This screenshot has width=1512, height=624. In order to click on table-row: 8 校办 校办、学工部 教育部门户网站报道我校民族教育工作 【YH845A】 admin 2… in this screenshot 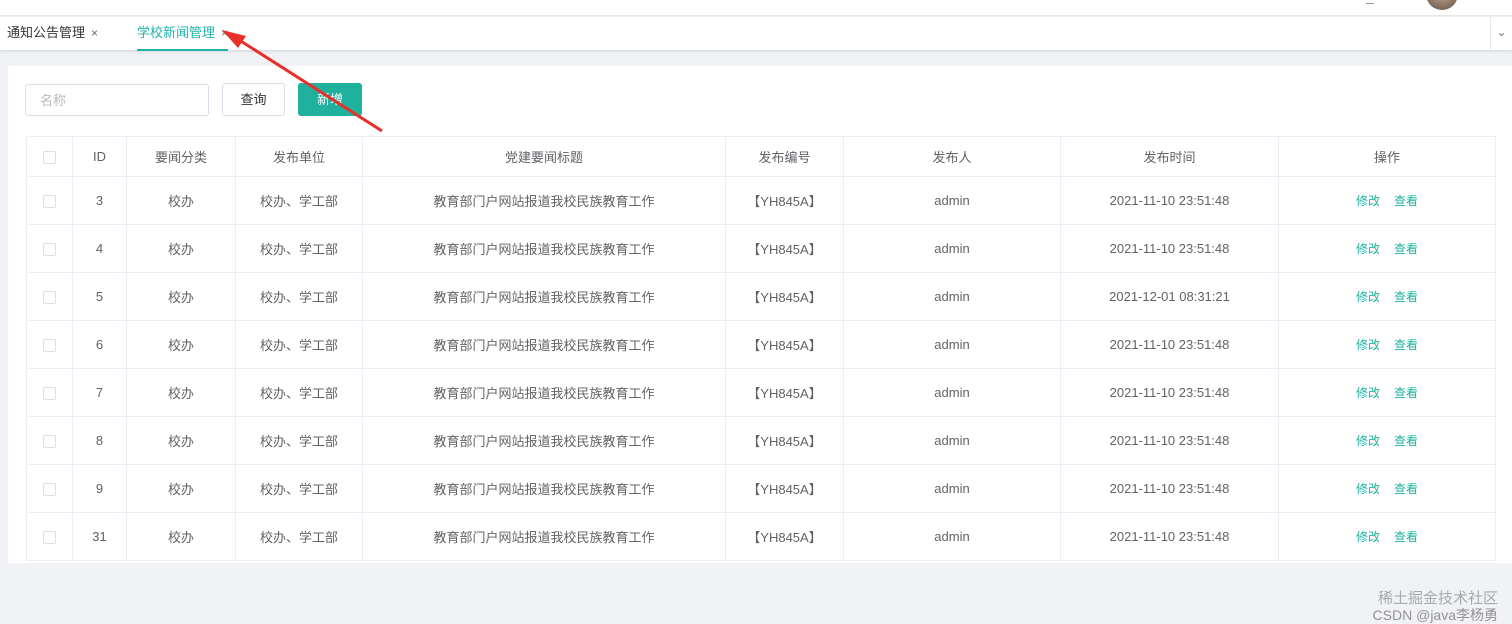, I will do `click(761, 440)`.